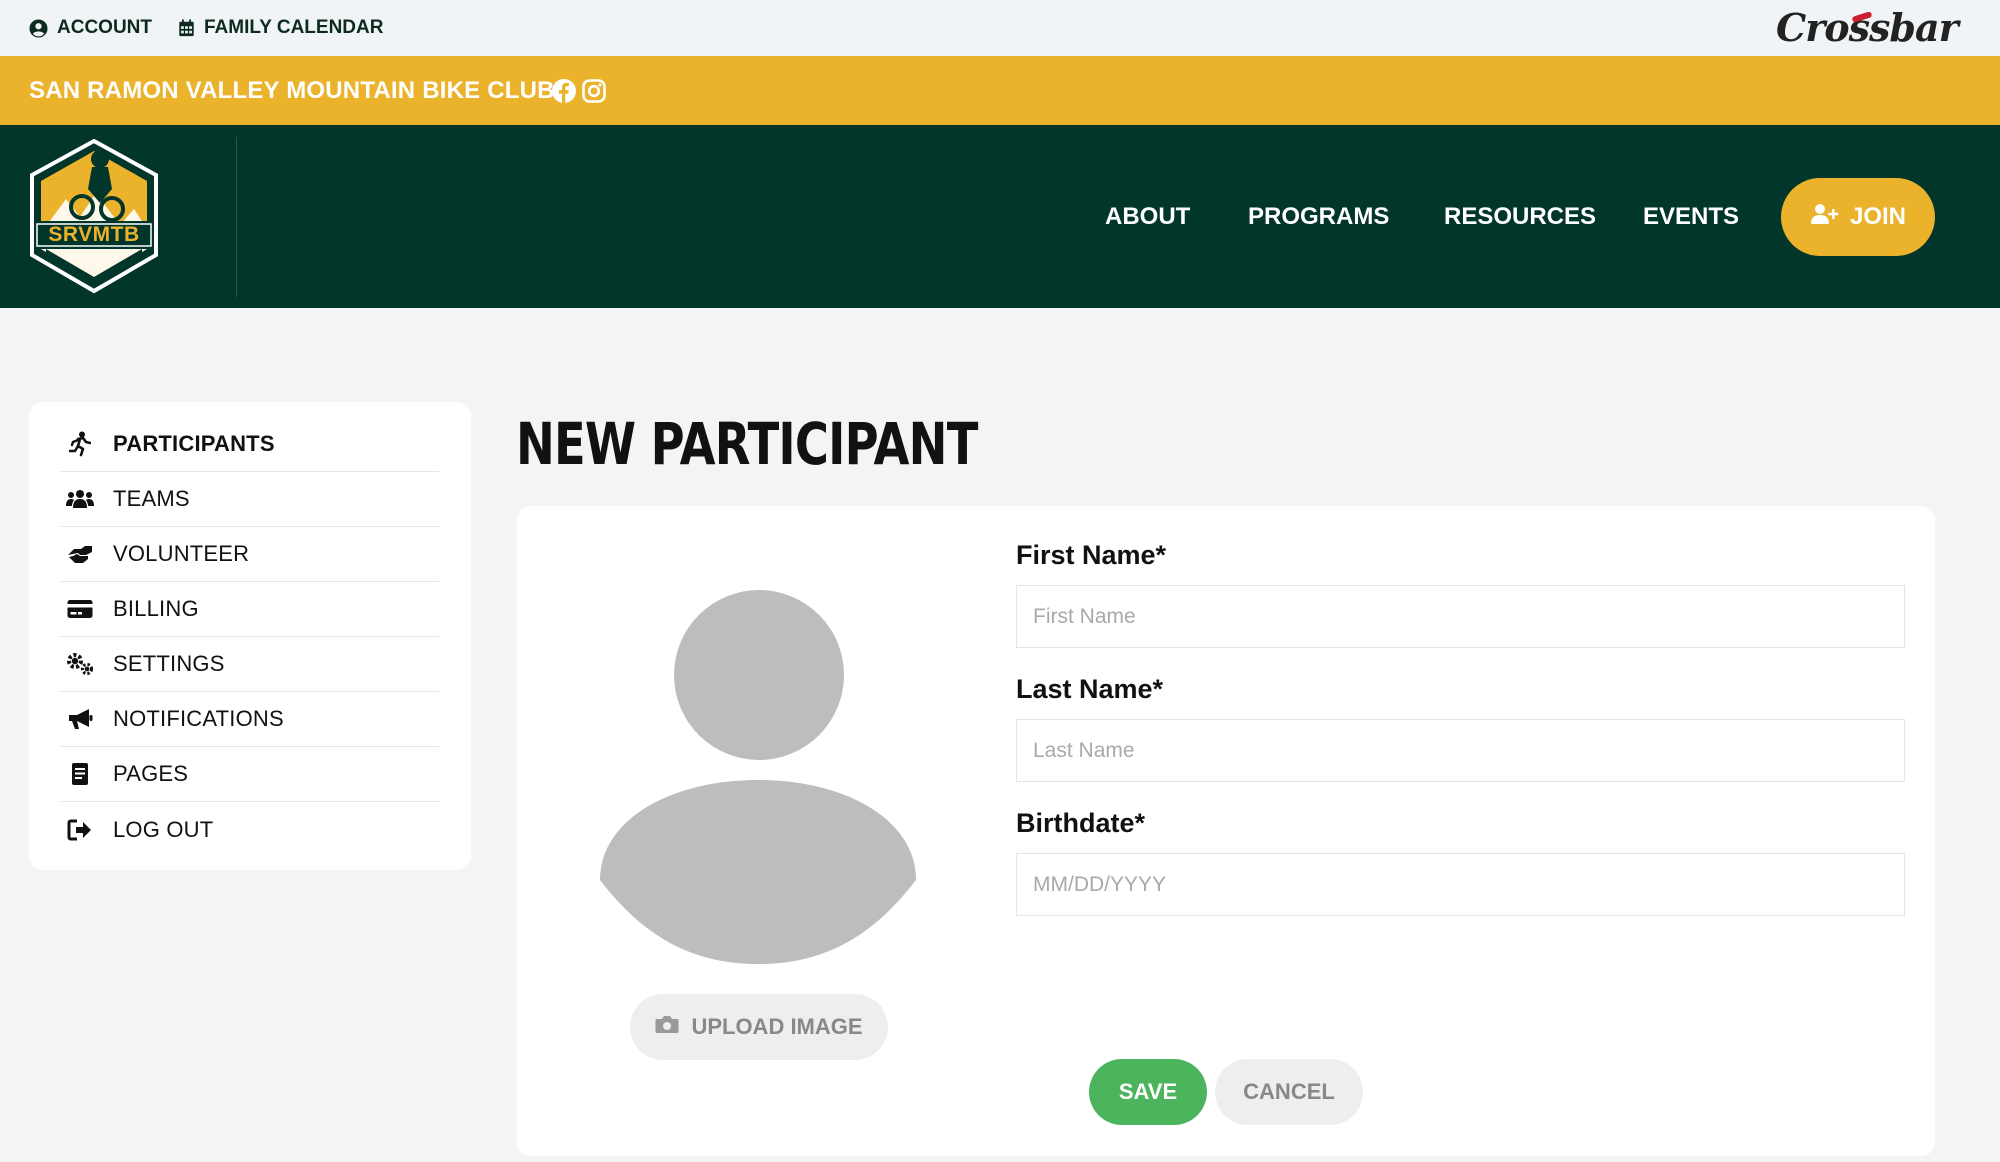 This screenshot has width=2000, height=1162. Describe the element at coordinates (1825, 217) in the screenshot. I see `user-plus-icon` at that location.